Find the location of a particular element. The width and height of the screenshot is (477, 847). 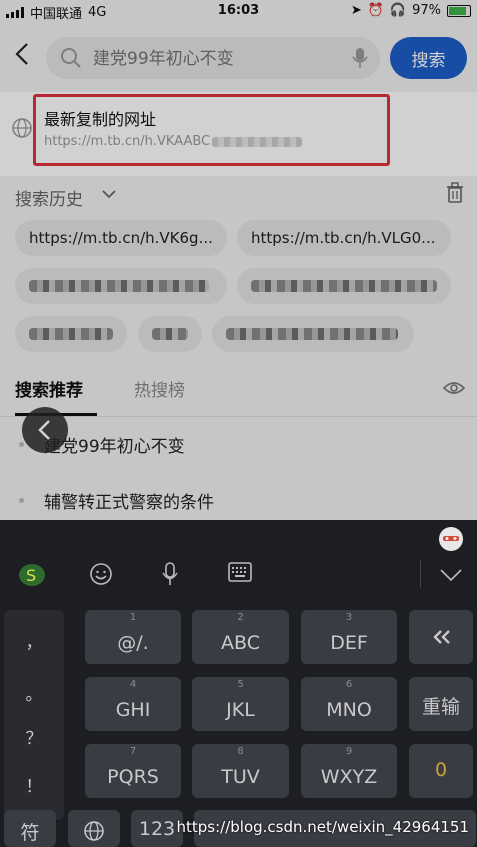

floating-back-button is located at coordinates (45, 430).